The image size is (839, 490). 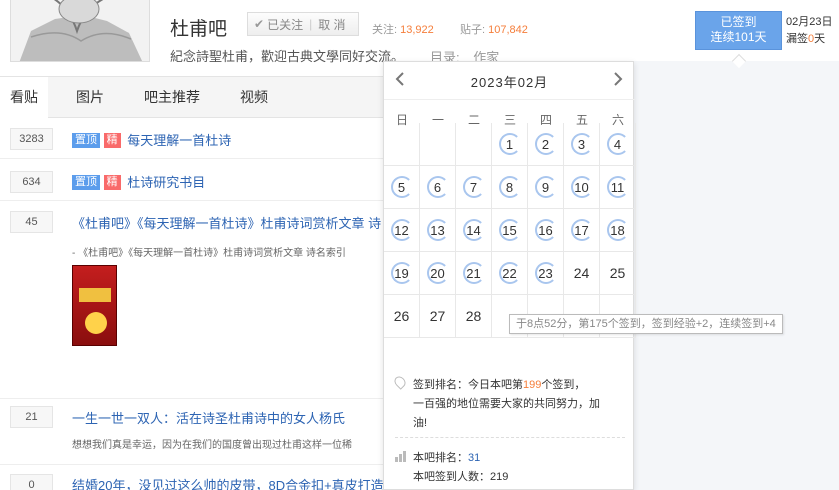 I want to click on calendar-day: 23, so click(x=546, y=273).